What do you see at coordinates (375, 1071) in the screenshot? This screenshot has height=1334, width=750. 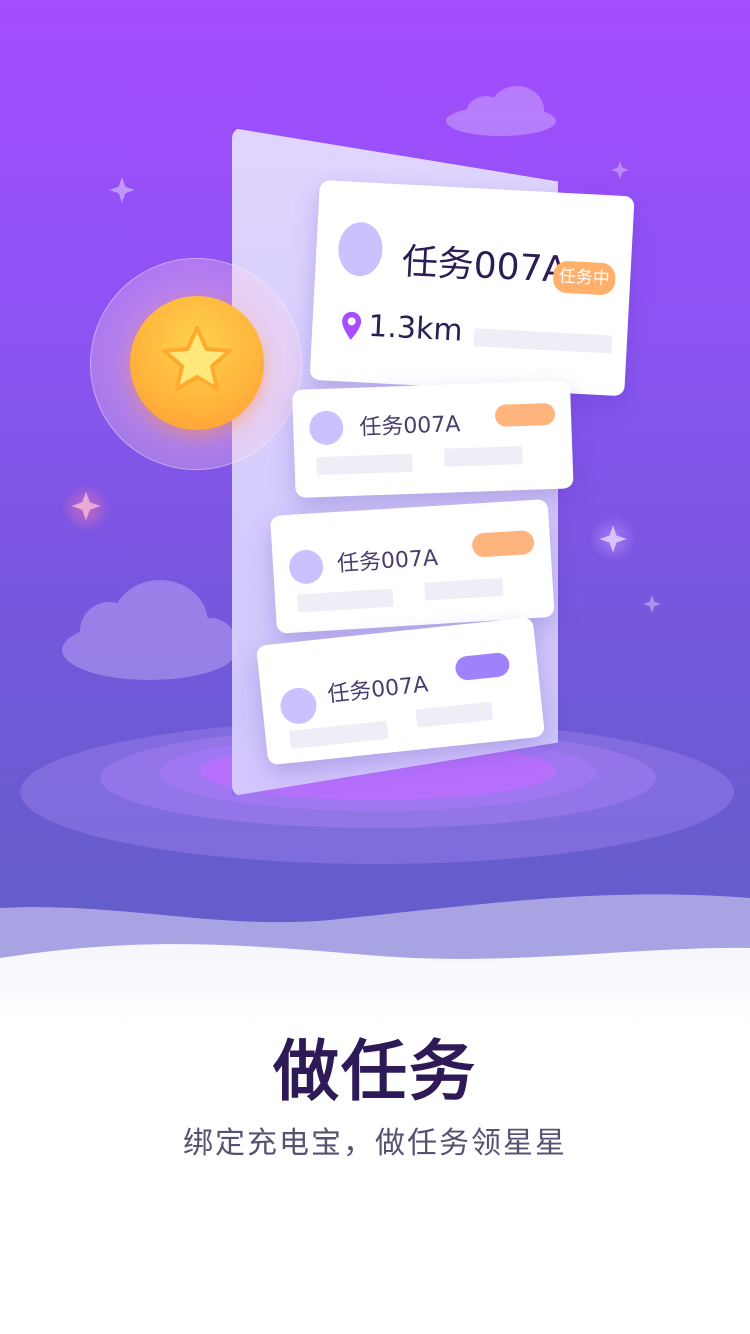 I see `page-title: 做任务` at bounding box center [375, 1071].